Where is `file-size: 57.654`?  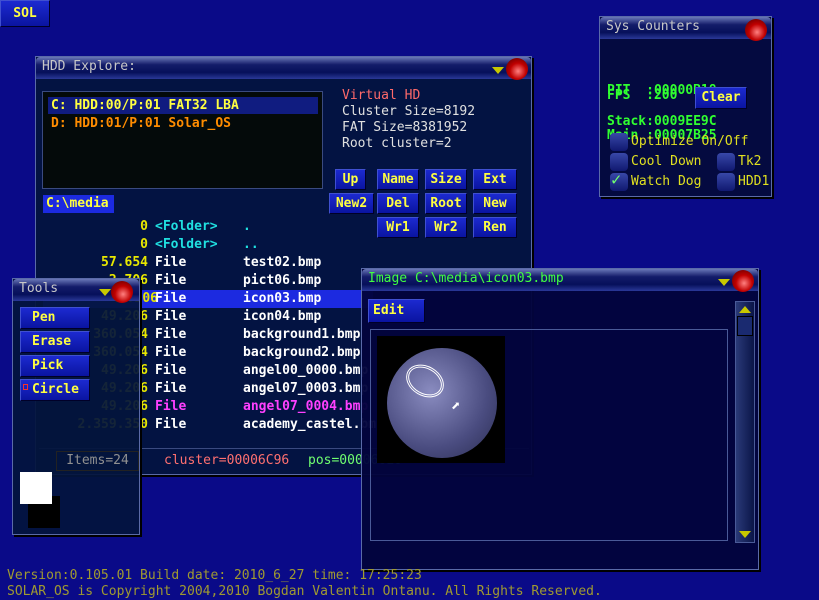
file-size: 57.654 is located at coordinates (124, 262).